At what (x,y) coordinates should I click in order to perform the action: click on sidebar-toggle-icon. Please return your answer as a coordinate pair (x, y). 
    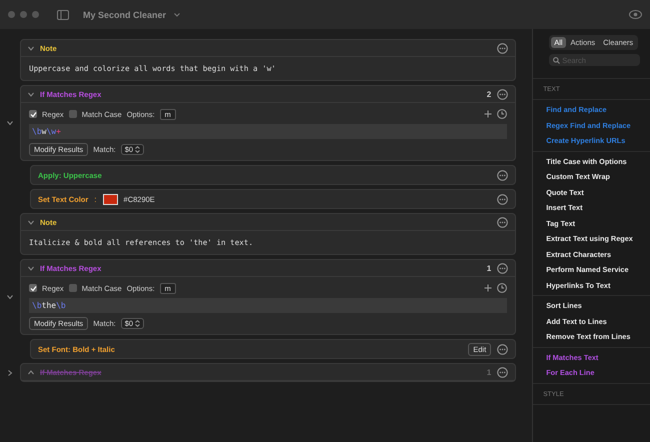
    Looking at the image, I should click on (63, 15).